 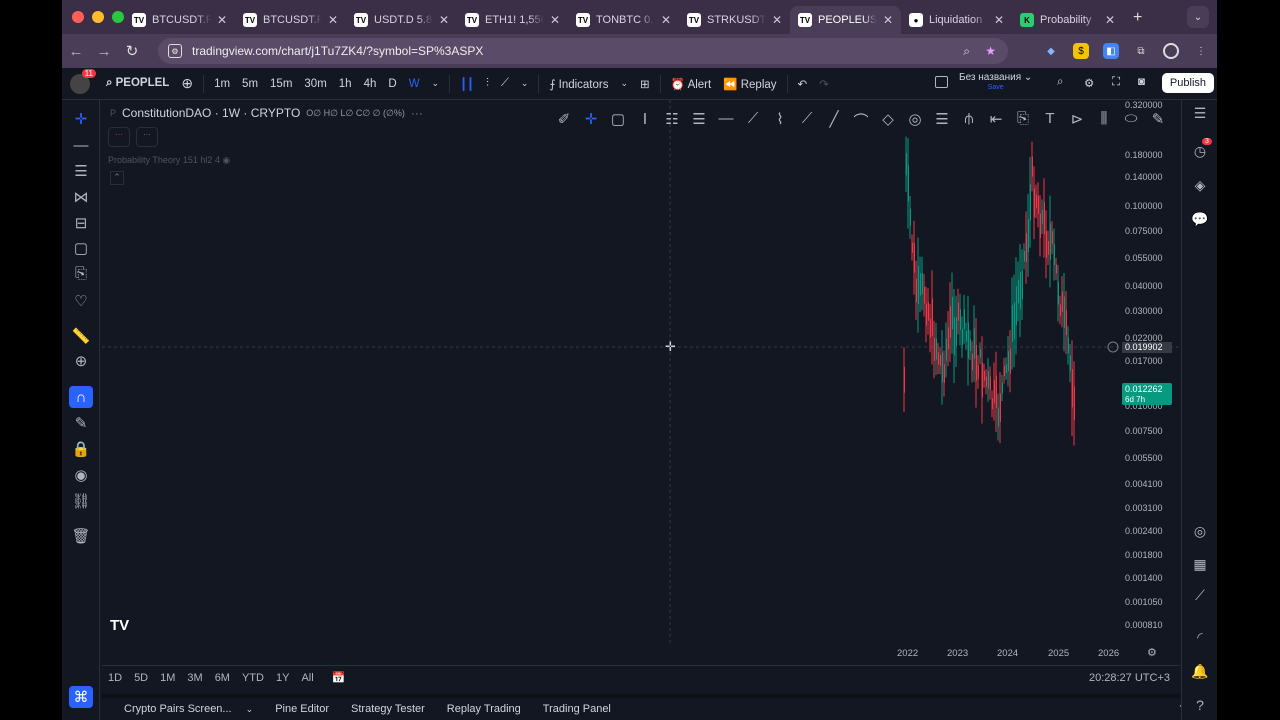 I want to click on new-tab-button: +, so click(x=1137, y=18).